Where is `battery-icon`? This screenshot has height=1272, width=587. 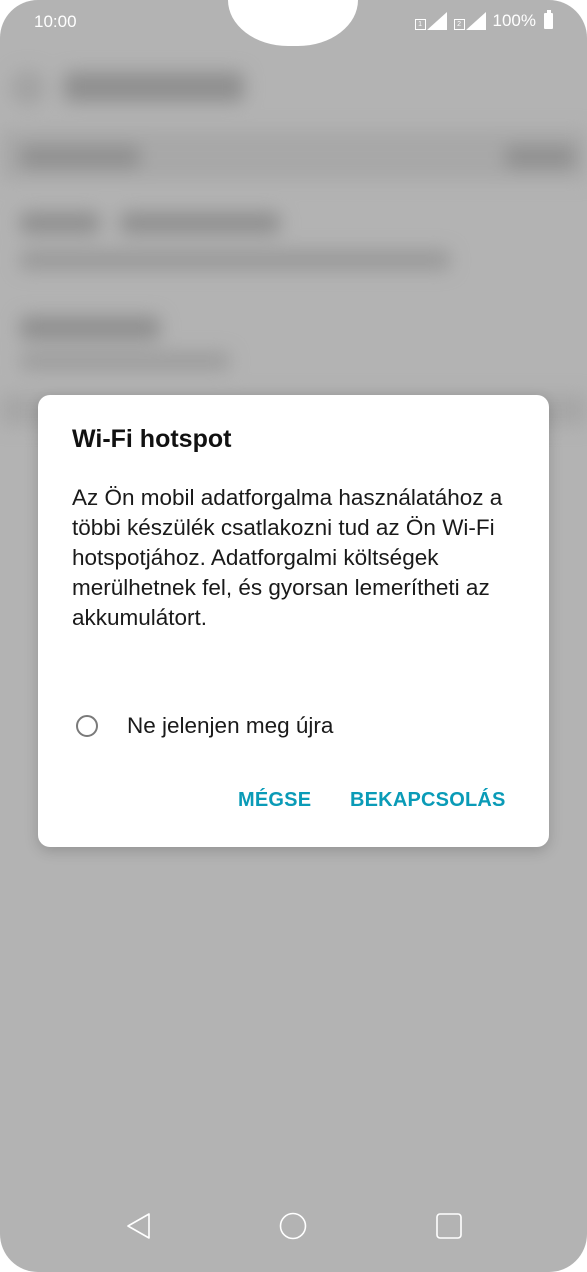 battery-icon is located at coordinates (548, 19).